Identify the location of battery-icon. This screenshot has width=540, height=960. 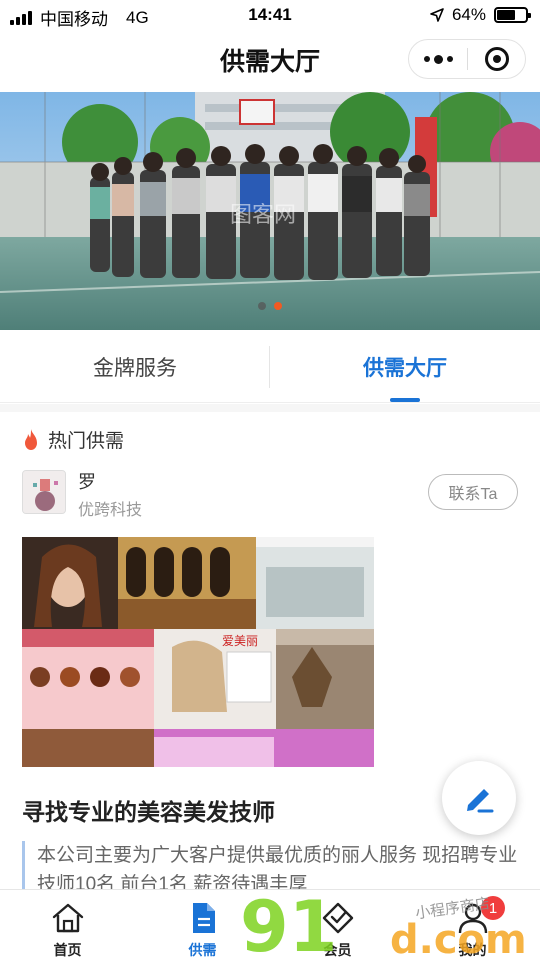
(512, 15).